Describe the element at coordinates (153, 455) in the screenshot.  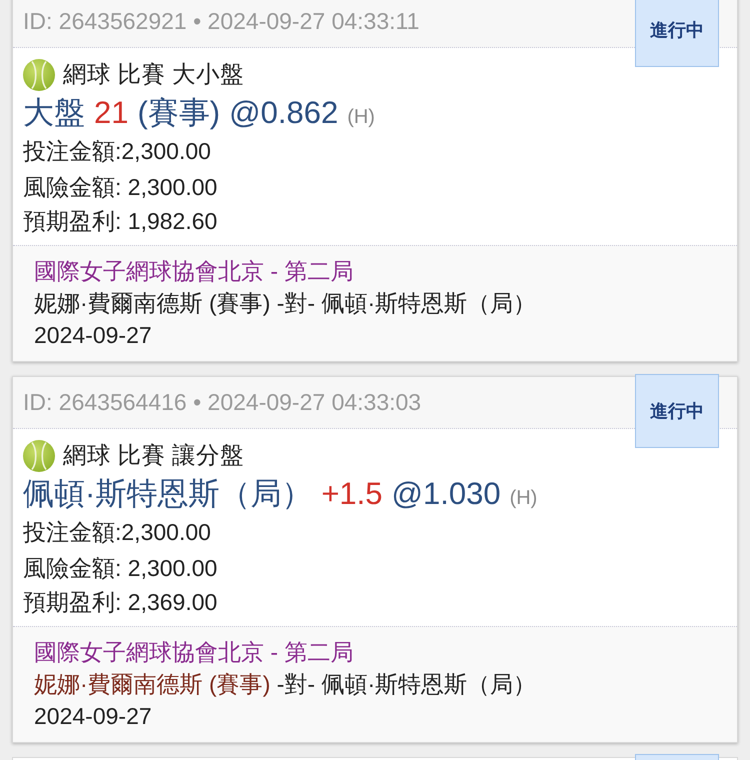
I see `market-type: 網球 比賽 讓分盤` at that location.